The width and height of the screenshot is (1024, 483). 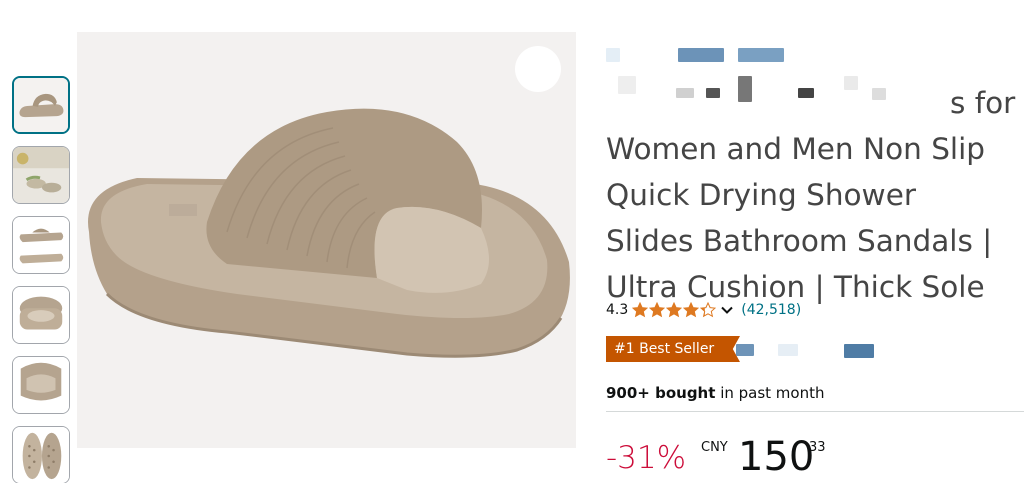 I want to click on best-seller-row: #1 Best Seller, so click(x=756, y=350).